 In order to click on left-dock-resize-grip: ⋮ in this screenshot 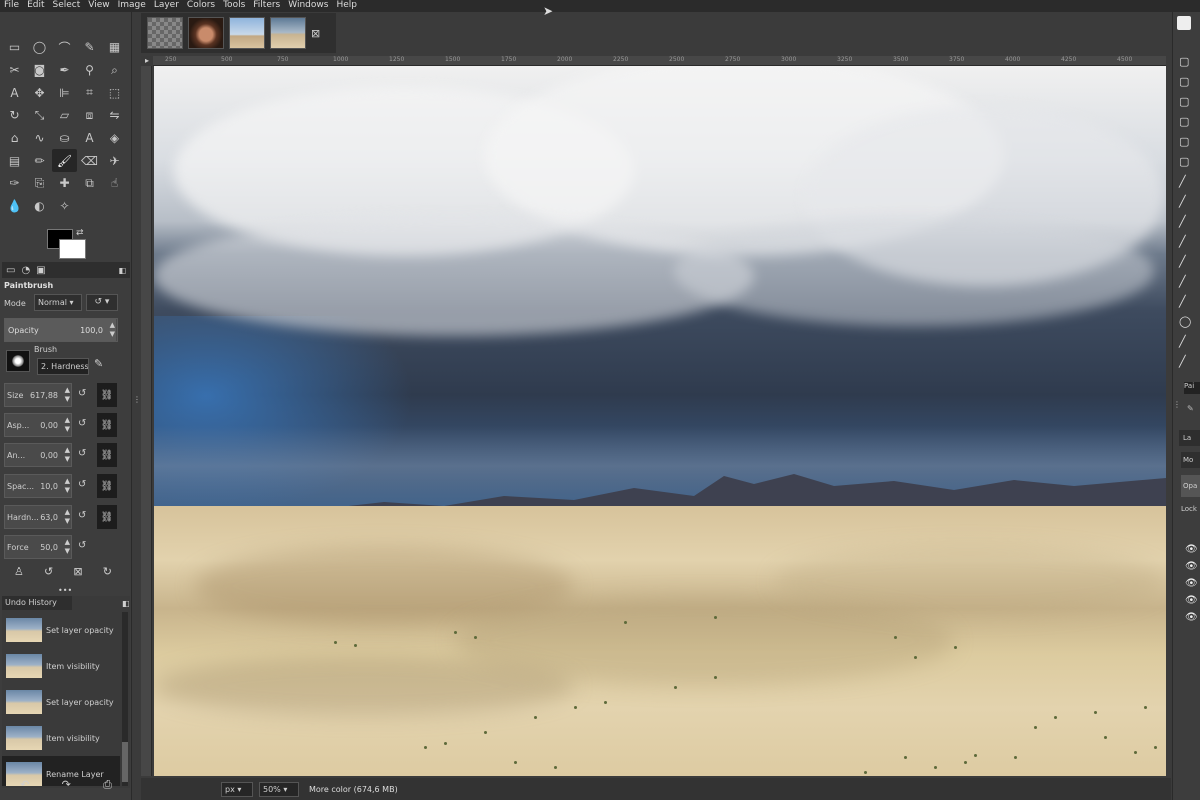, I will do `click(137, 399)`.